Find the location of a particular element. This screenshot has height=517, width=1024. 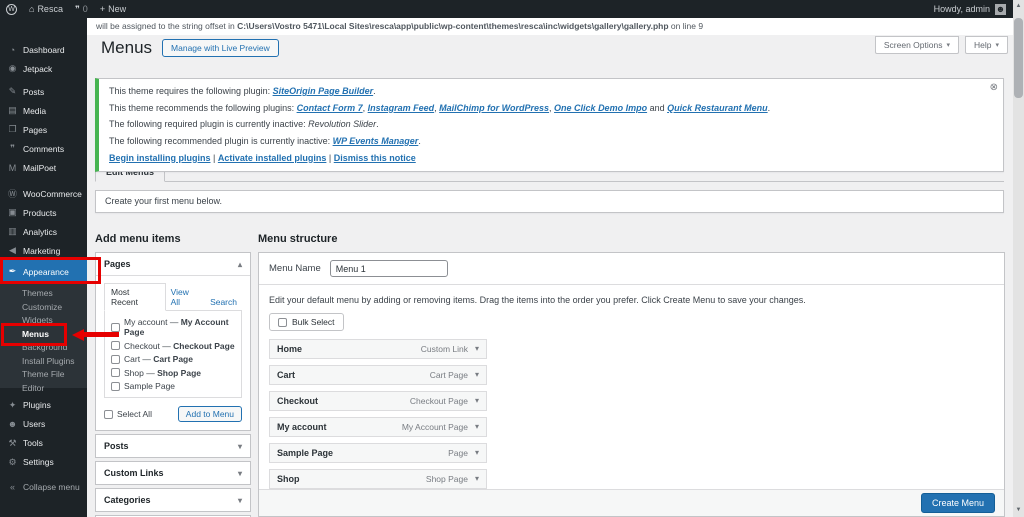

sidebar-item-appearance: ✒ Appearance is located at coordinates (43, 271).